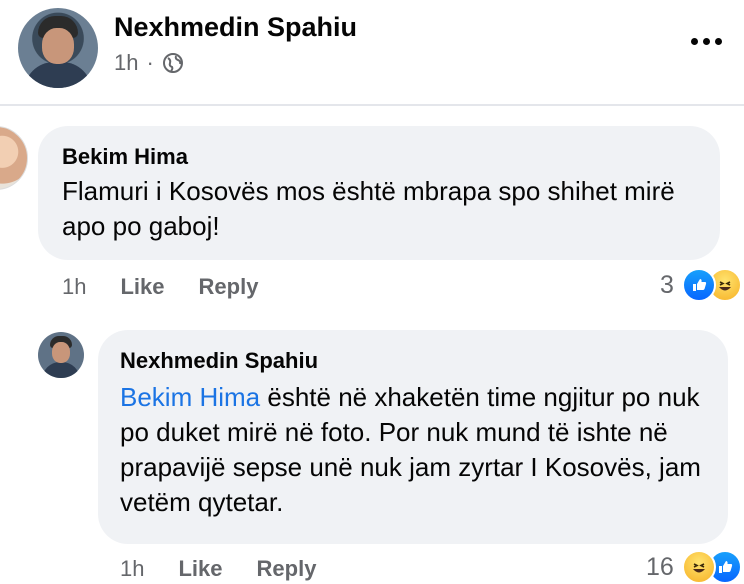 Image resolution: width=744 pixels, height=584 pixels. What do you see at coordinates (287, 569) in the screenshot?
I see `reply-reply-button: Reply` at bounding box center [287, 569].